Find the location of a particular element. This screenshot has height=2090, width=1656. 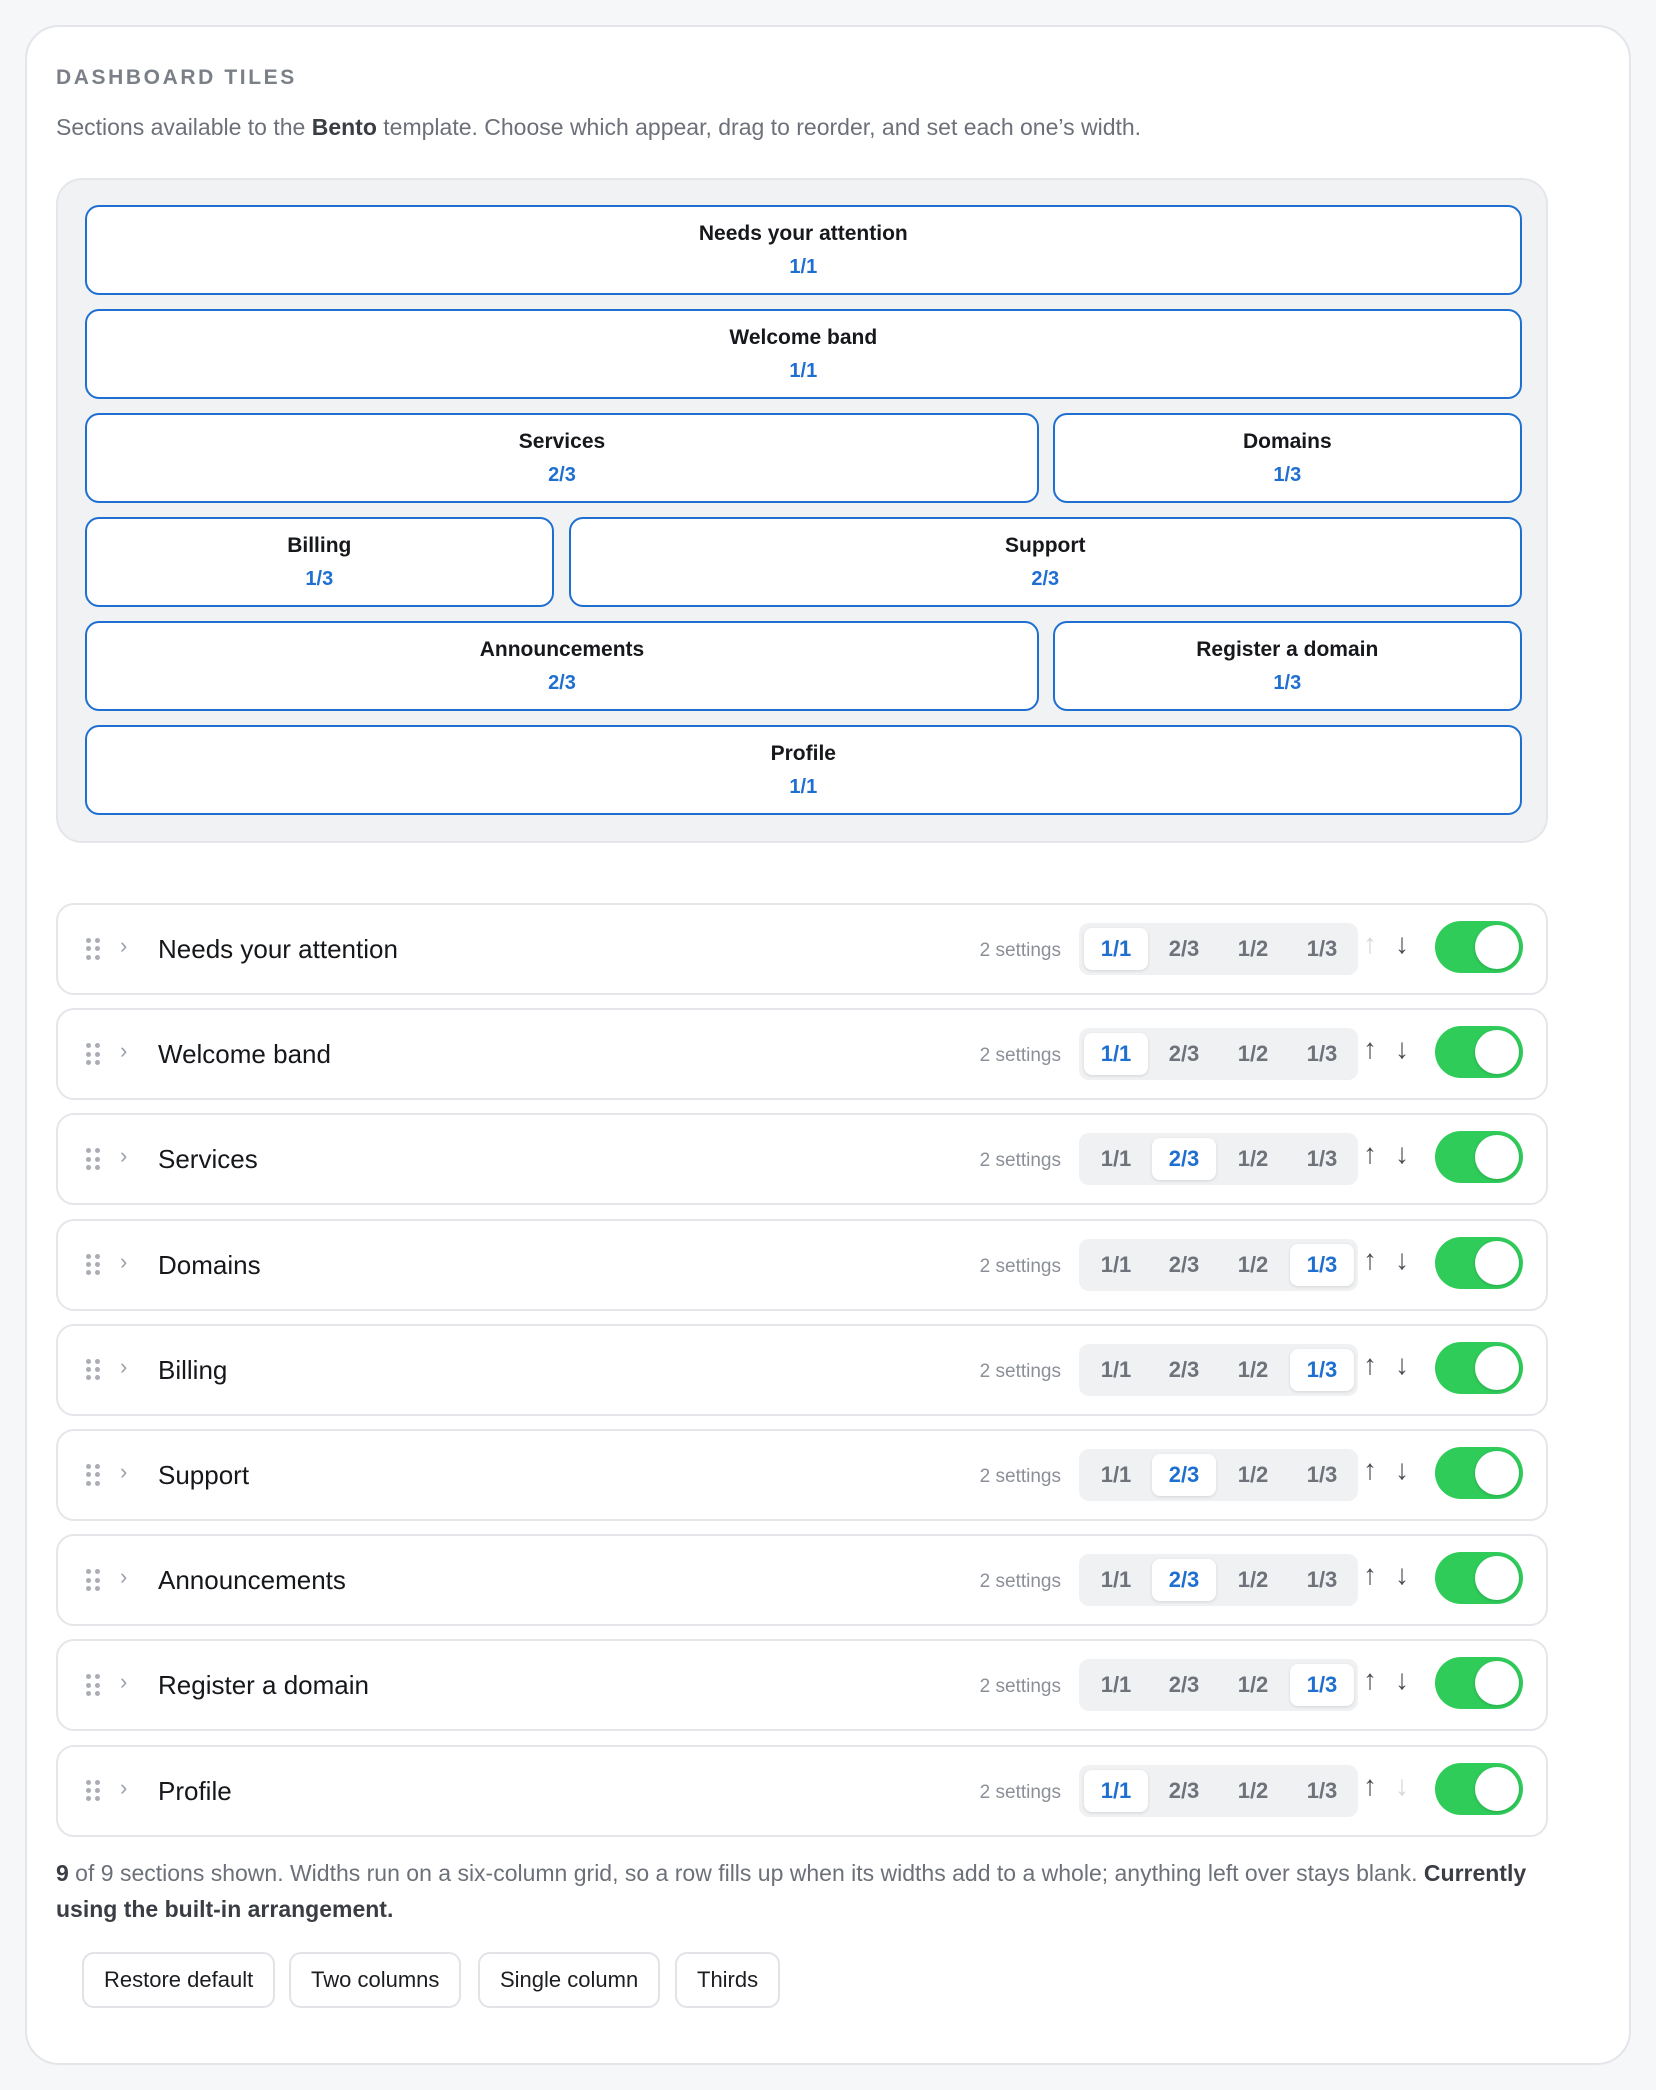

preset-button: Single column is located at coordinates (569, 1980).